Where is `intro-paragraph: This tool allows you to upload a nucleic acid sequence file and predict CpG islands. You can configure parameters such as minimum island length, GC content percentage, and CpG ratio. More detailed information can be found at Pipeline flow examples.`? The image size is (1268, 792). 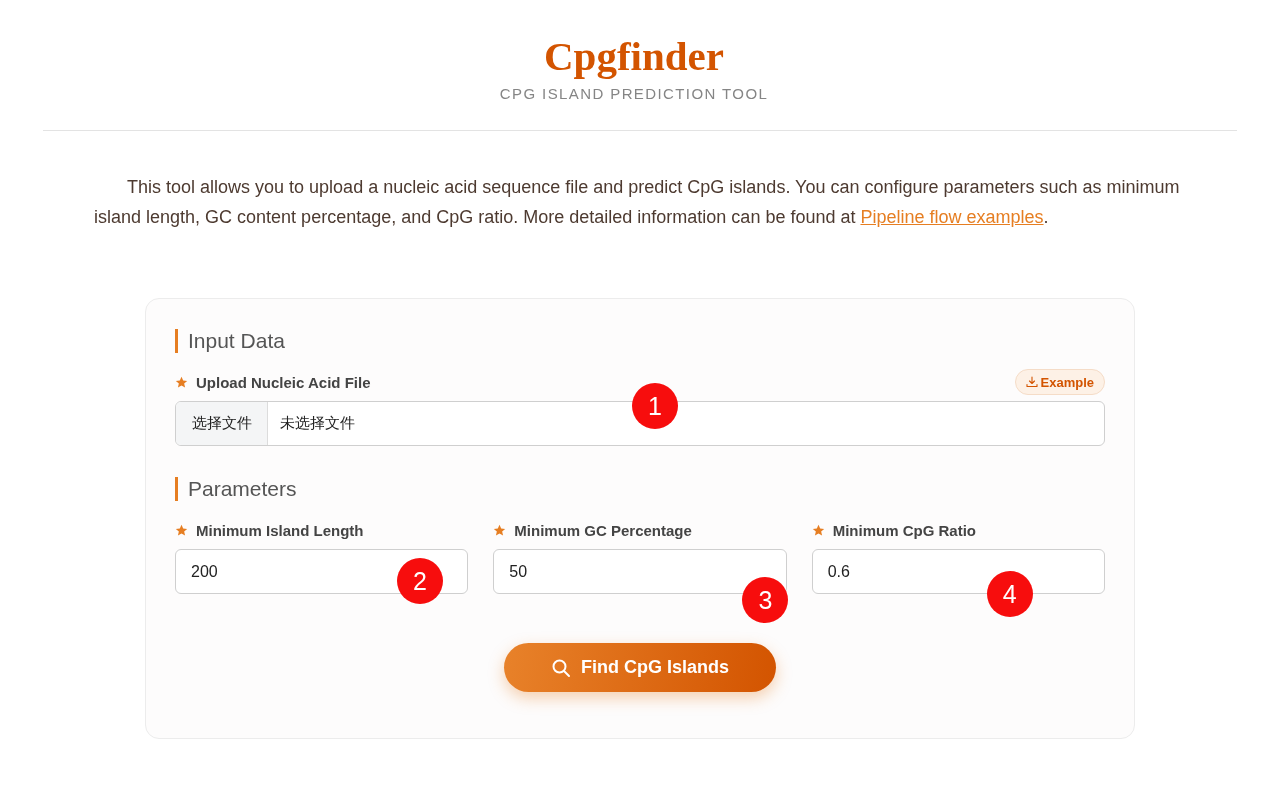
intro-paragraph: This tool allows you to upload a nucleic acid sequence file and predict CpG islands. You can configure parameters such as minimum island length, GC content percentage, and CpG ratio. More detailed information can be found at Pipeline flow examples. is located at coordinates (637, 202).